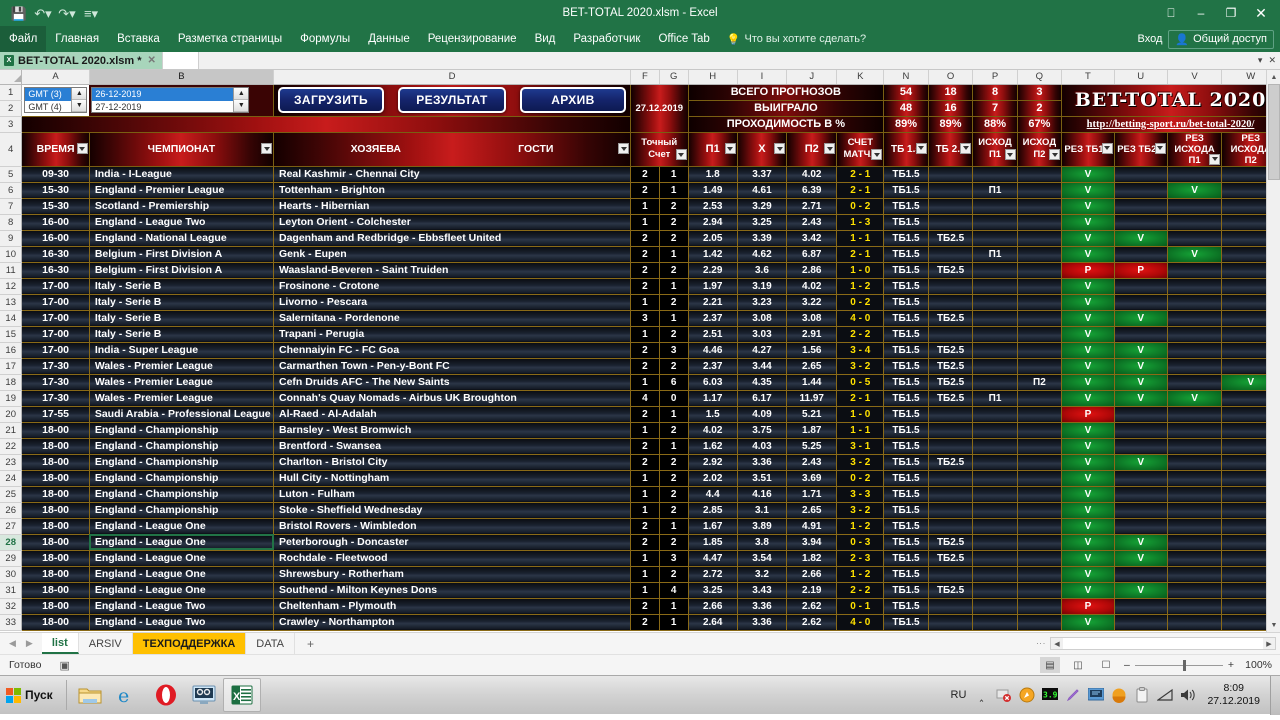 This screenshot has width=1280, height=720. I want to click on cell-odds-x-16: 4.27, so click(762, 350).